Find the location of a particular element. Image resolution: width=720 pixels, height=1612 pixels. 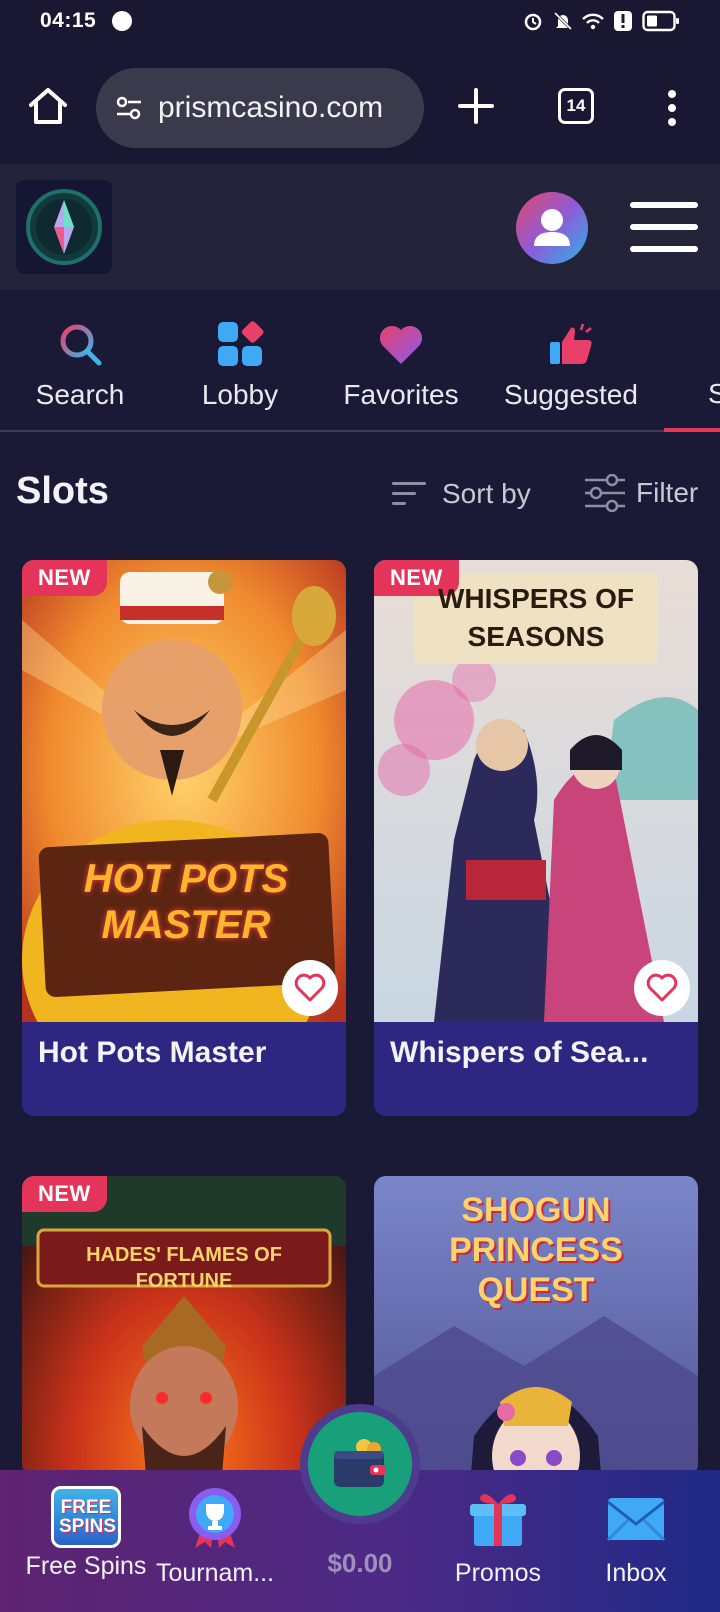

browser-toolbar: prismcasino.com 14 is located at coordinates (360, 104).